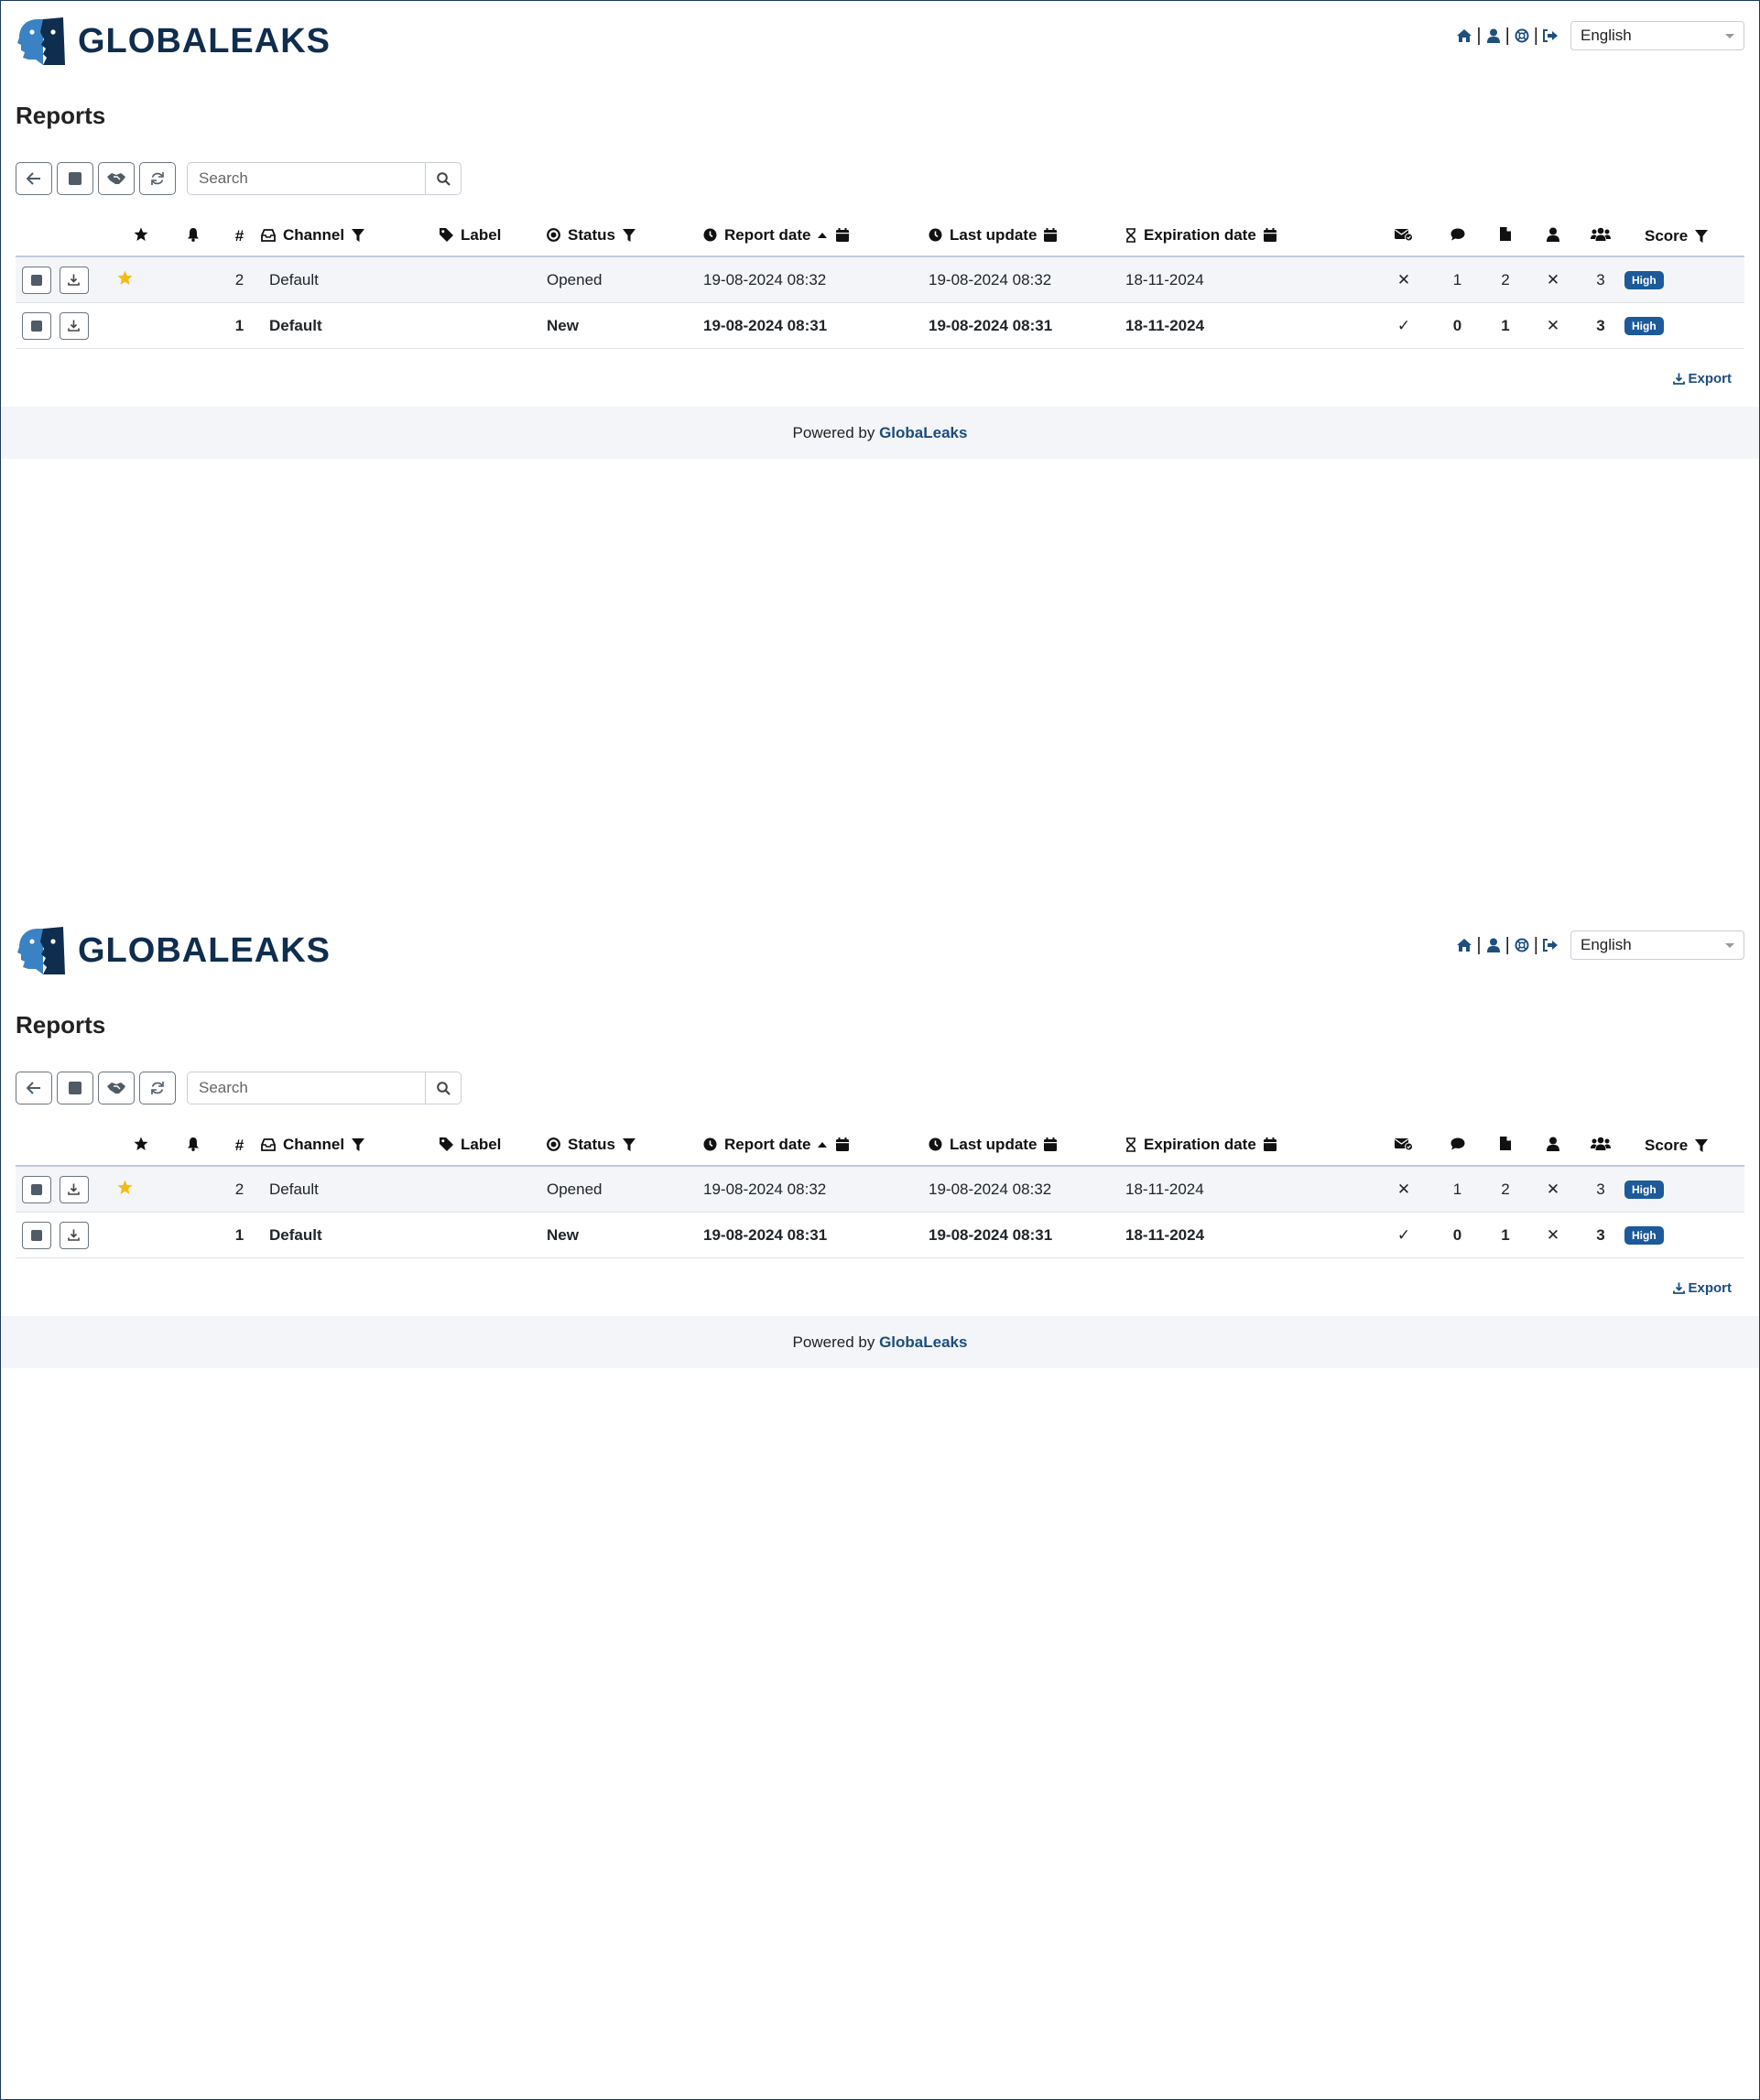 The width and height of the screenshot is (1760, 2100). I want to click on comment-icon, so click(1457, 235).